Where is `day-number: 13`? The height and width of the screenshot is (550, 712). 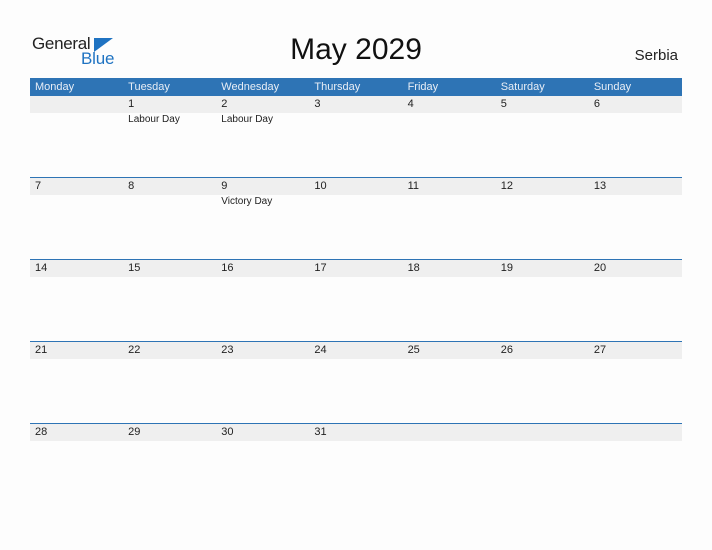
day-number: 13 is located at coordinates (600, 186).